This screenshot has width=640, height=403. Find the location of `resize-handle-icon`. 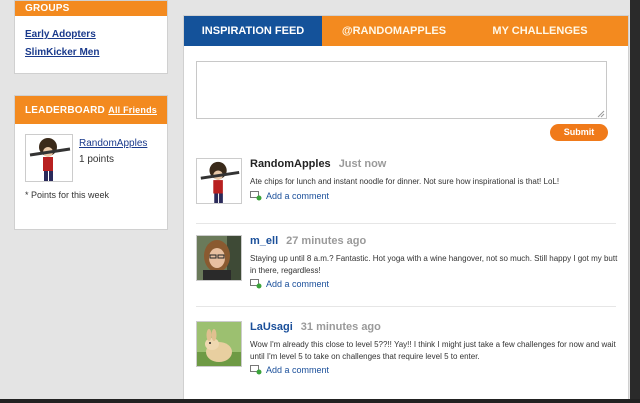

resize-handle-icon is located at coordinates (601, 114).